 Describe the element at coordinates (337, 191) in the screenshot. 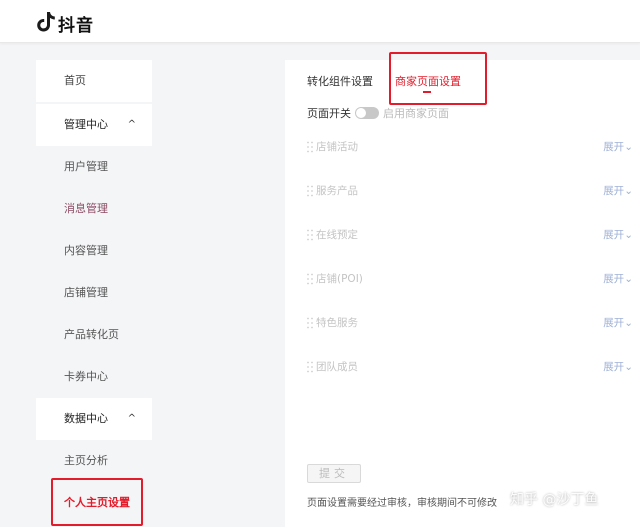

I see `section-label: 服务产品` at that location.